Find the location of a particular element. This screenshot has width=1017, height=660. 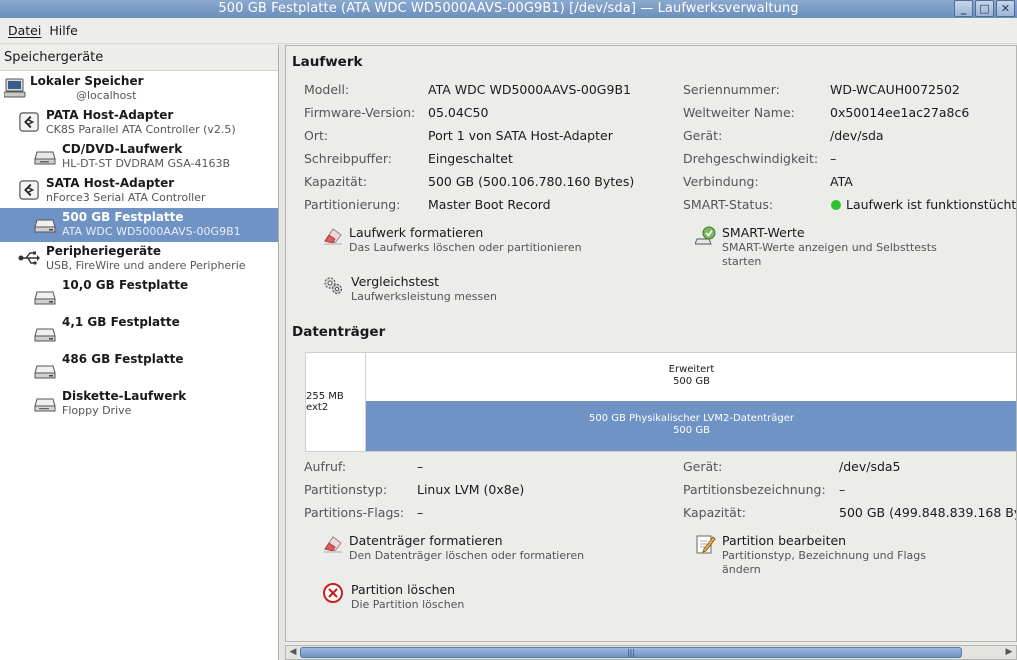

tree-item-title: CD/DVD-Laufwerk is located at coordinates (122, 149).